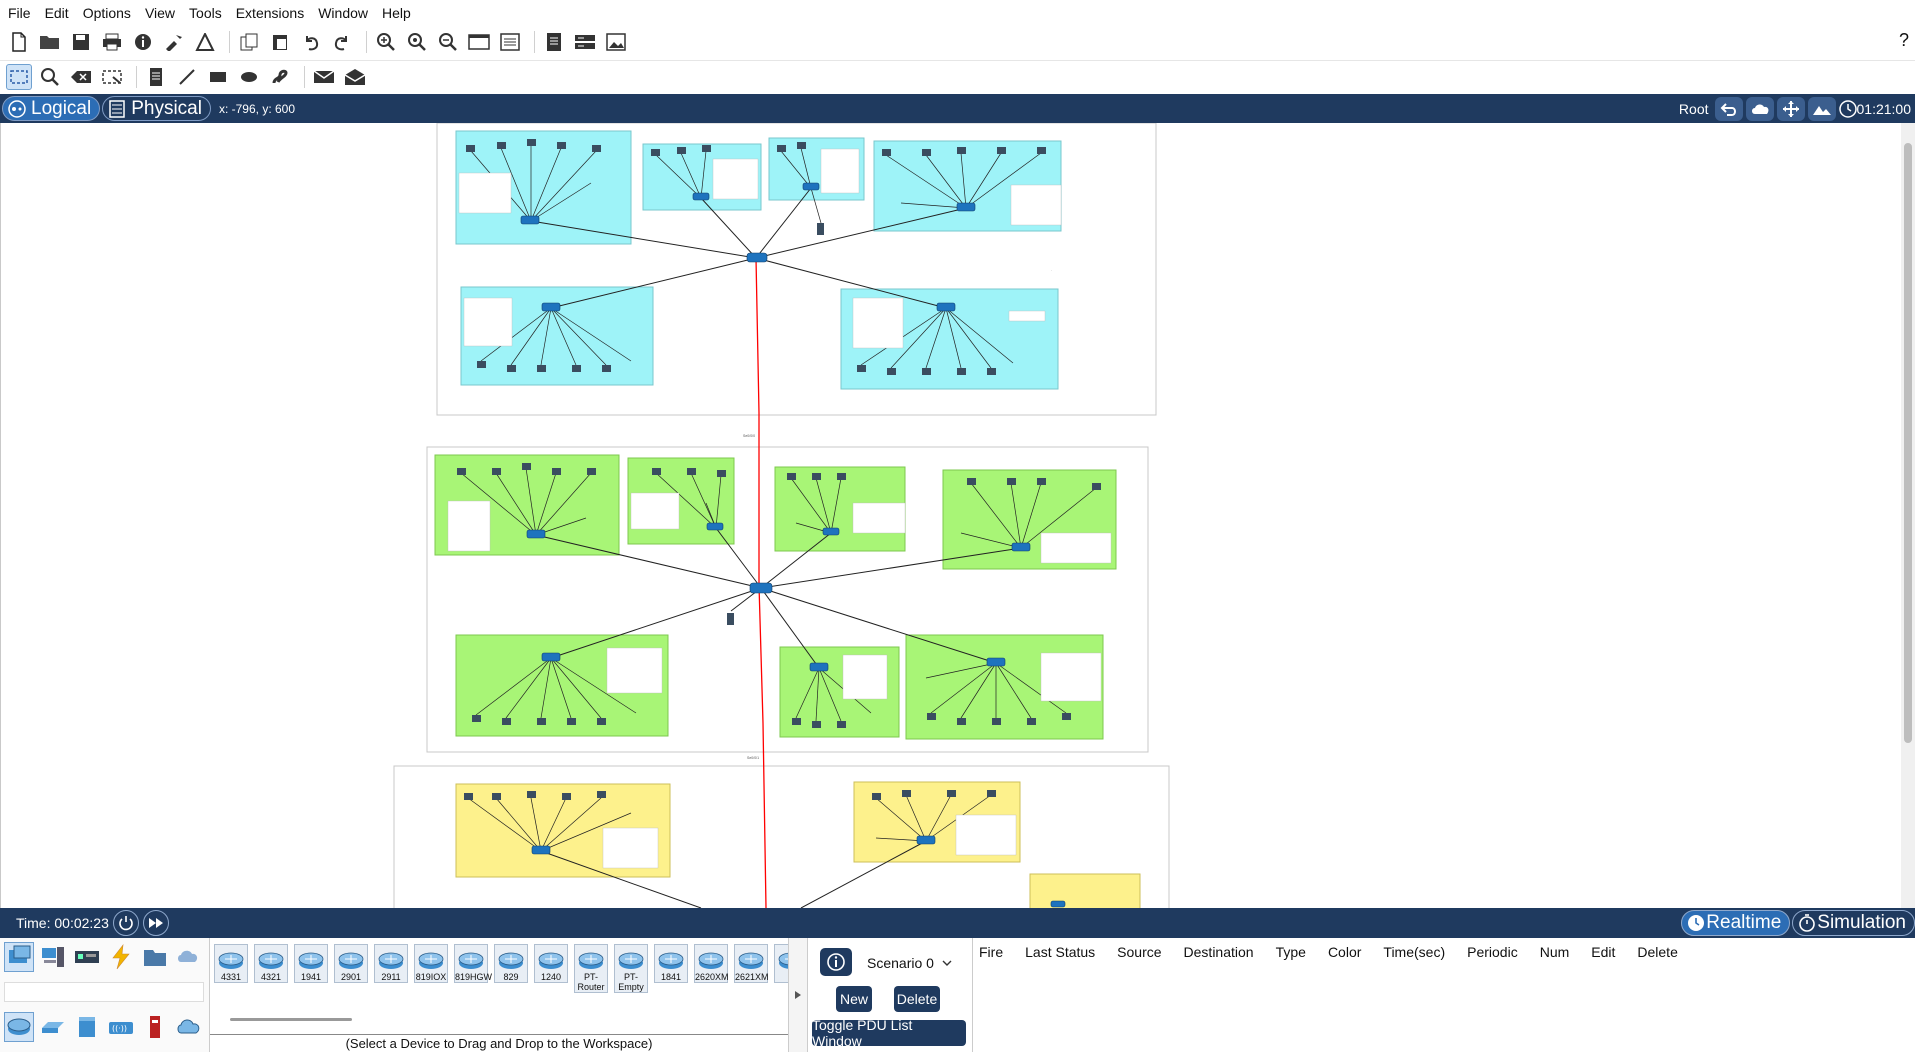 This screenshot has height=1052, width=1915. Describe the element at coordinates (280, 77) in the screenshot. I see `freeform-tool-icon` at that location.